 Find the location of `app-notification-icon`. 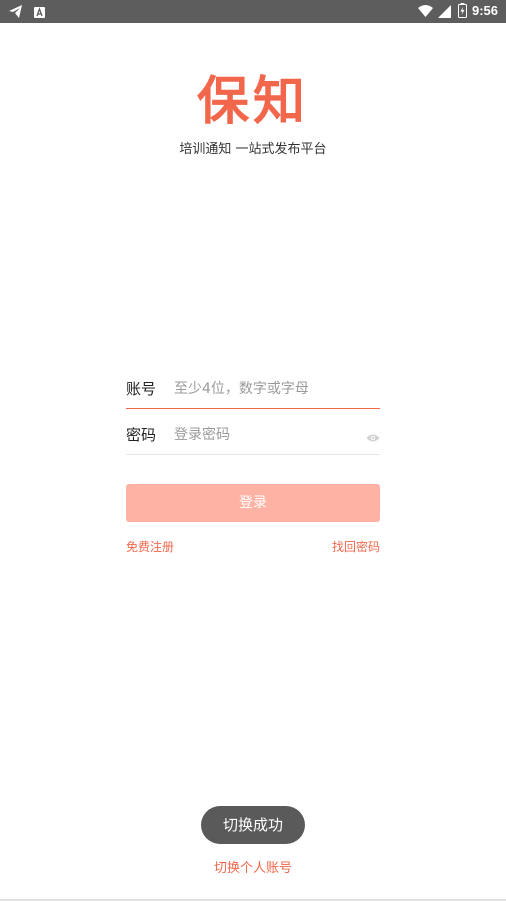

app-notification-icon is located at coordinates (40, 11).